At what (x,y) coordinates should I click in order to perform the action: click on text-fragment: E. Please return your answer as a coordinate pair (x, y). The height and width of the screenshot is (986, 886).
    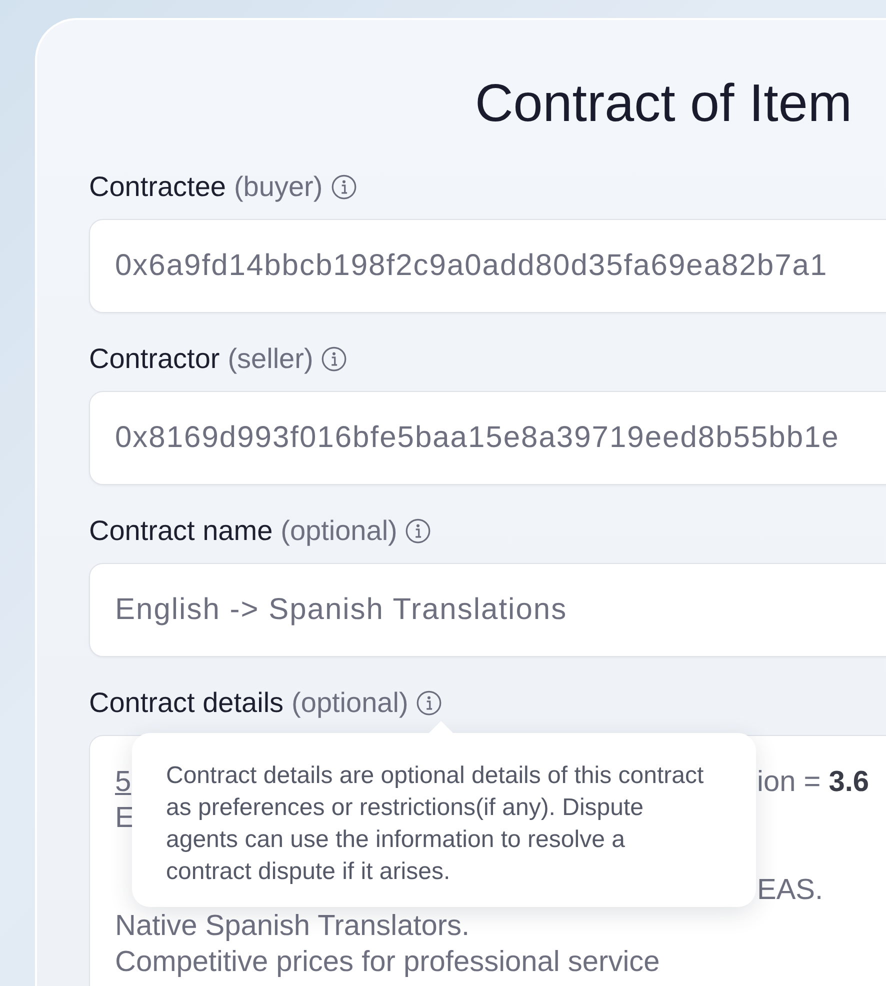
    Looking at the image, I should click on (124, 818).